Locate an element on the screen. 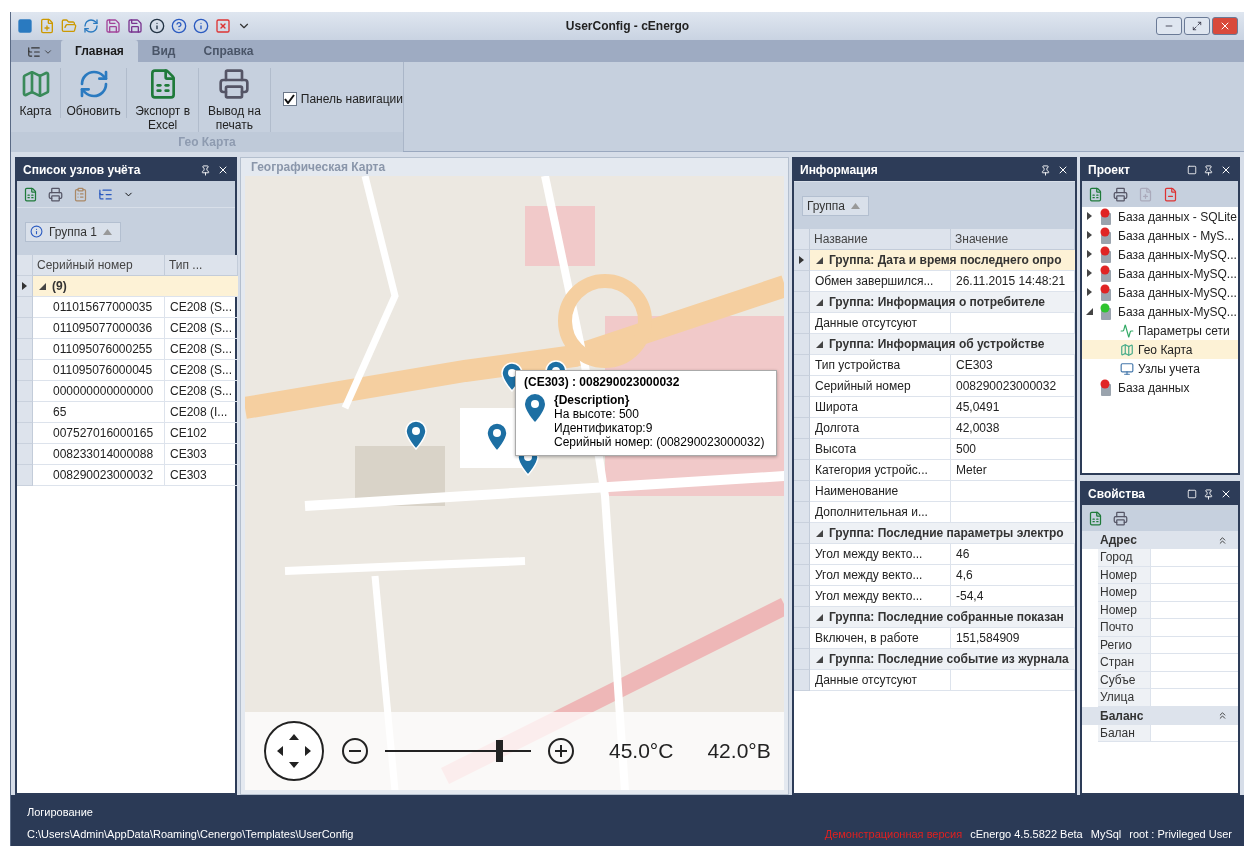 The image size is (1244, 846). save-icon is located at coordinates (113, 26).